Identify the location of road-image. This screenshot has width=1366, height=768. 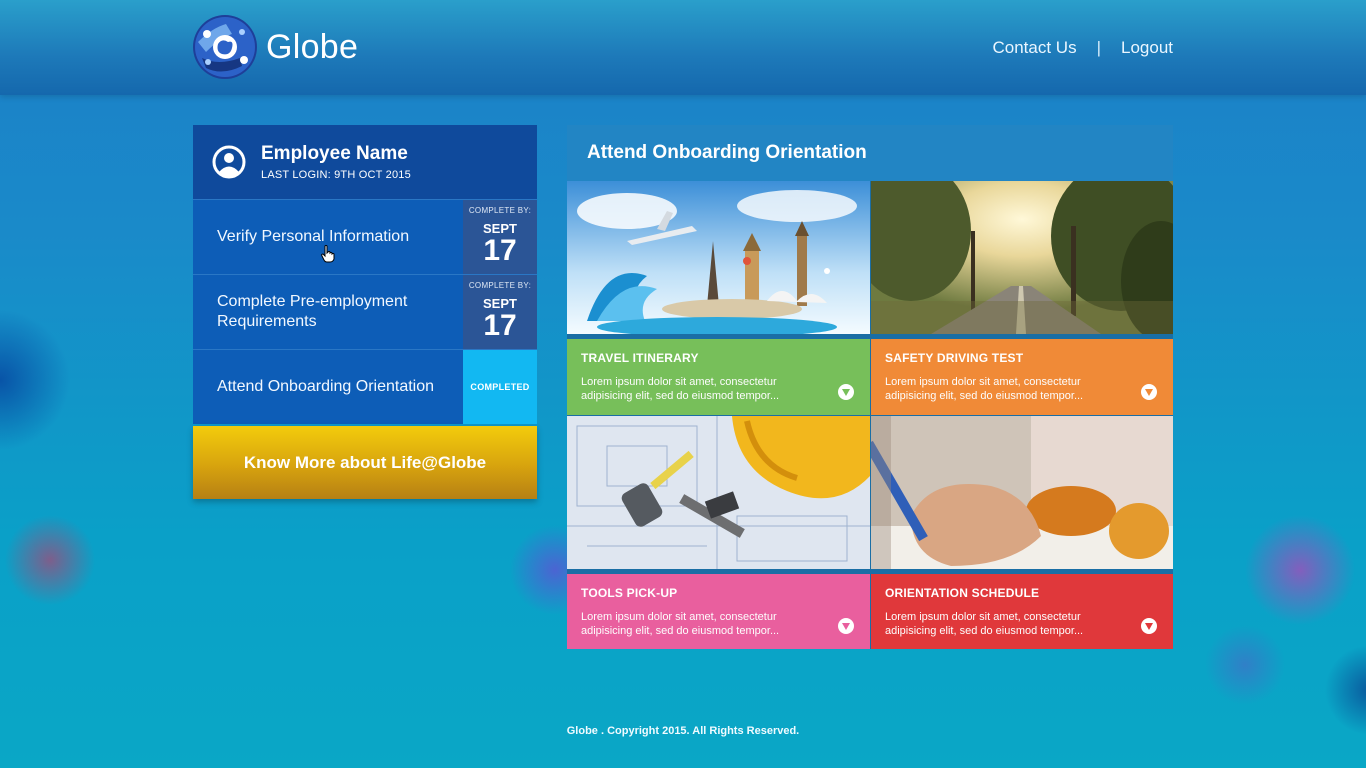
(1022, 261).